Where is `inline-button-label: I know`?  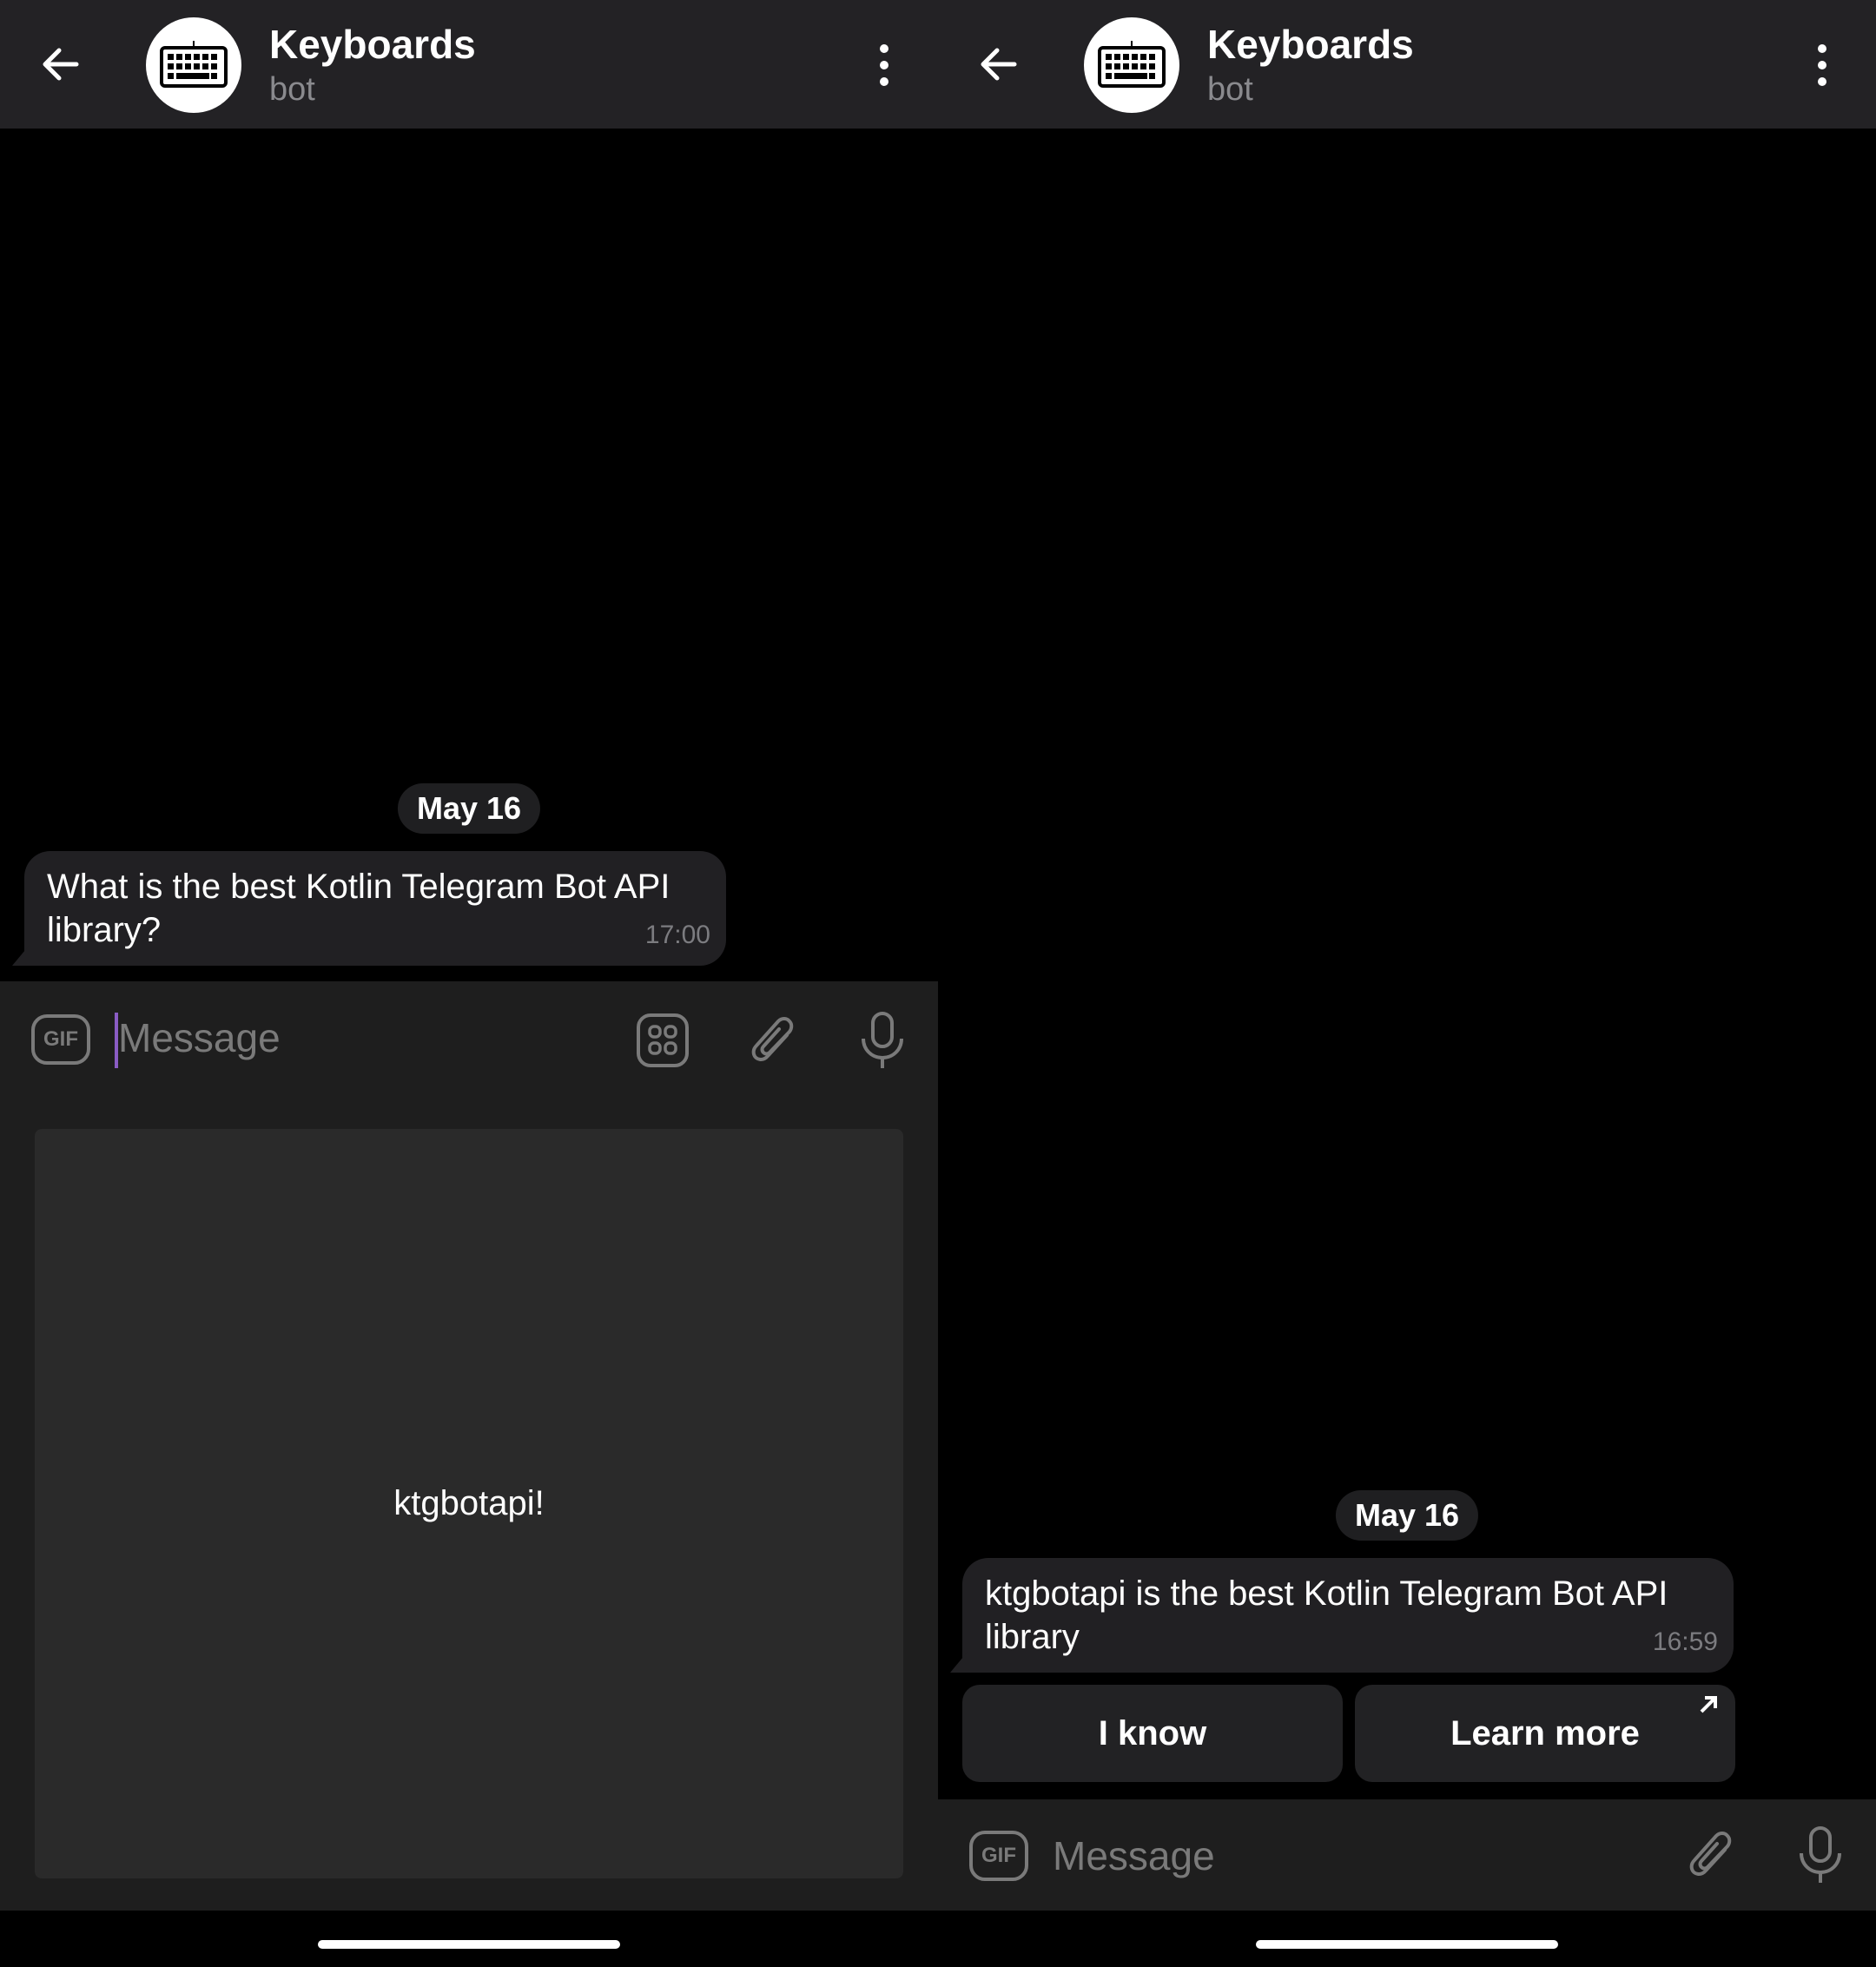 inline-button-label: I know is located at coordinates (1152, 1732).